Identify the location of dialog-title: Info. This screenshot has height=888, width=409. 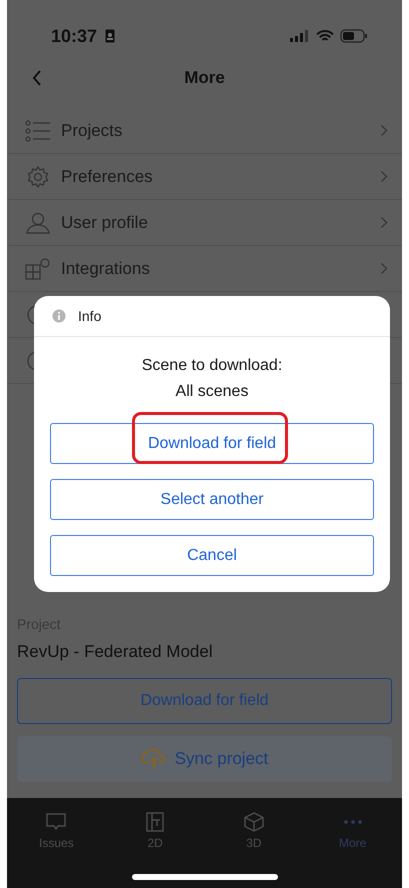
(90, 316).